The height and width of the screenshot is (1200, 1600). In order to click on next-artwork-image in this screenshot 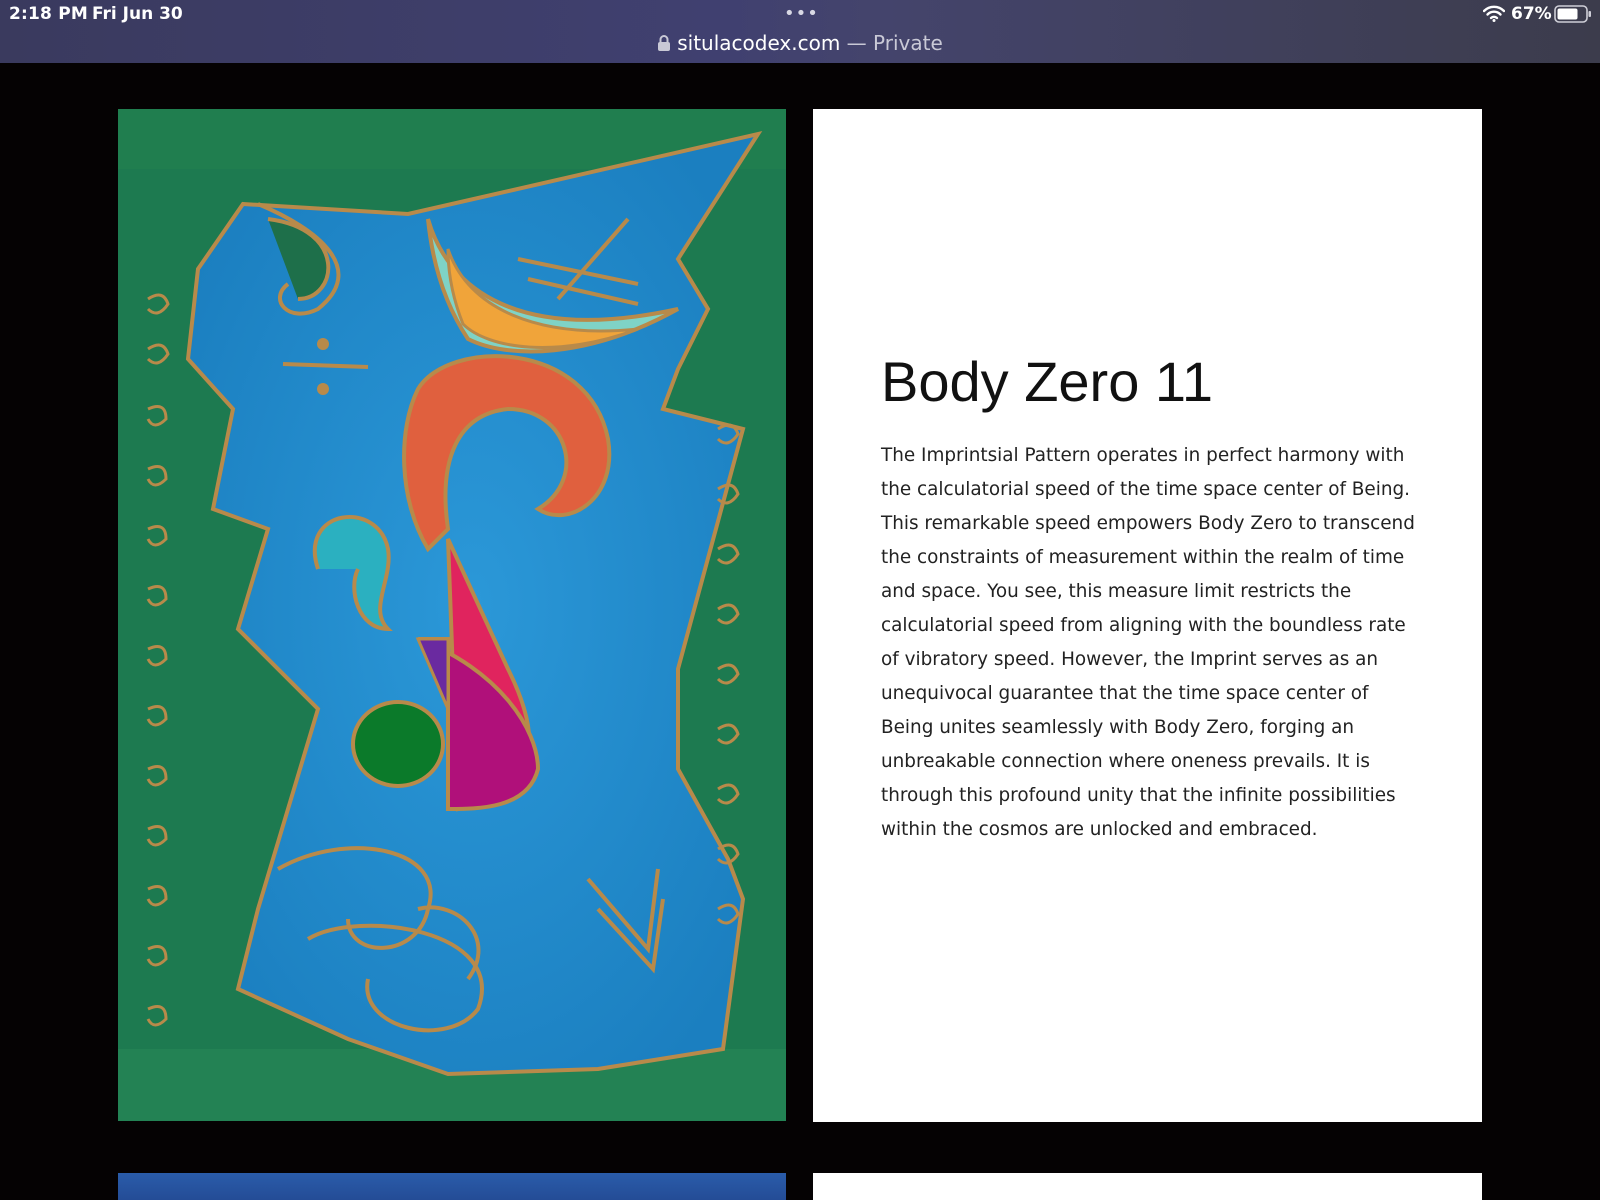, I will do `click(452, 1186)`.